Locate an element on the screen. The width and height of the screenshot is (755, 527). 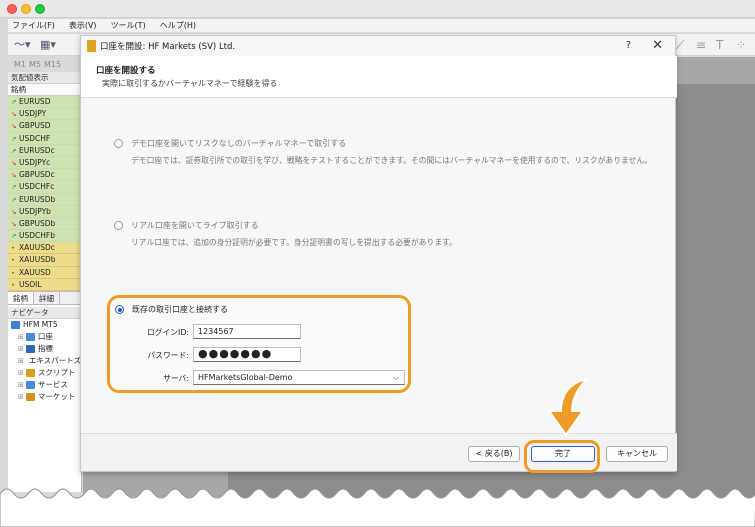
chart-template-icon: ▦▾ is located at coordinates (48, 45).